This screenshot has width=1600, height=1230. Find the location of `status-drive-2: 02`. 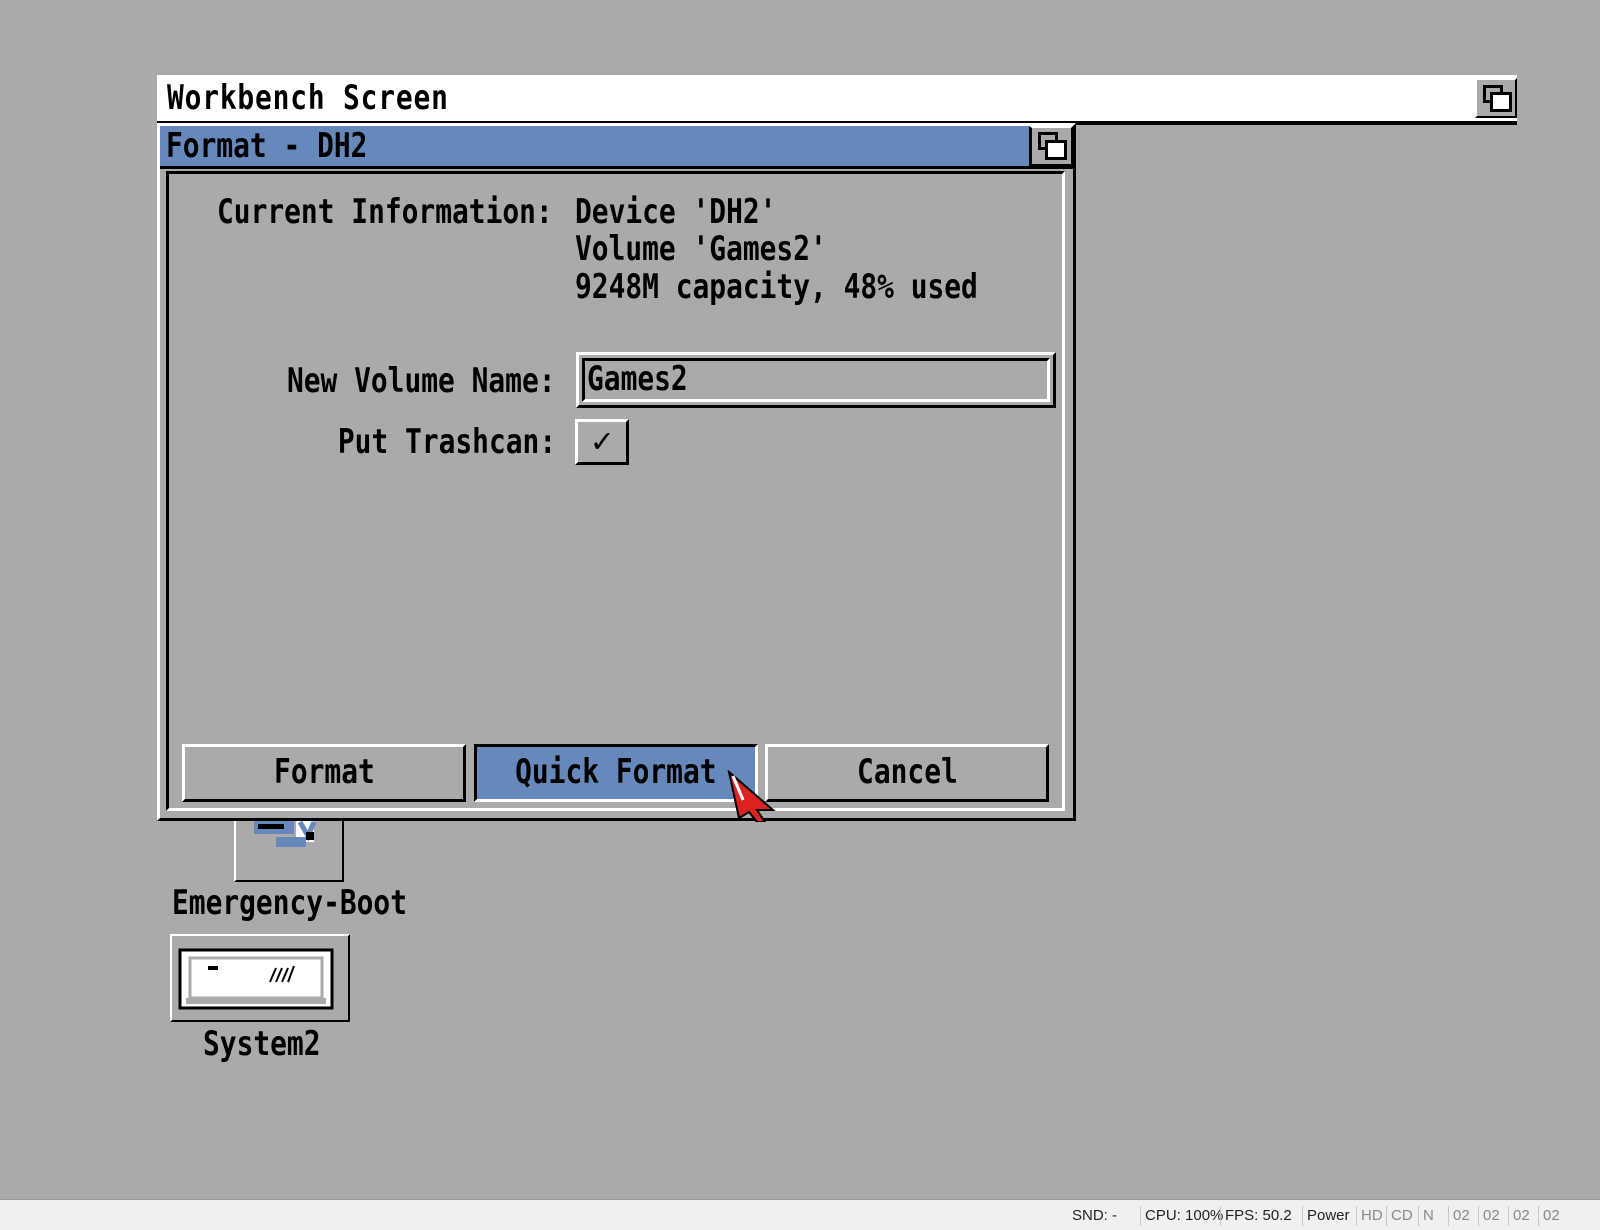

status-drive-2: 02 is located at coordinates (1521, 1216).